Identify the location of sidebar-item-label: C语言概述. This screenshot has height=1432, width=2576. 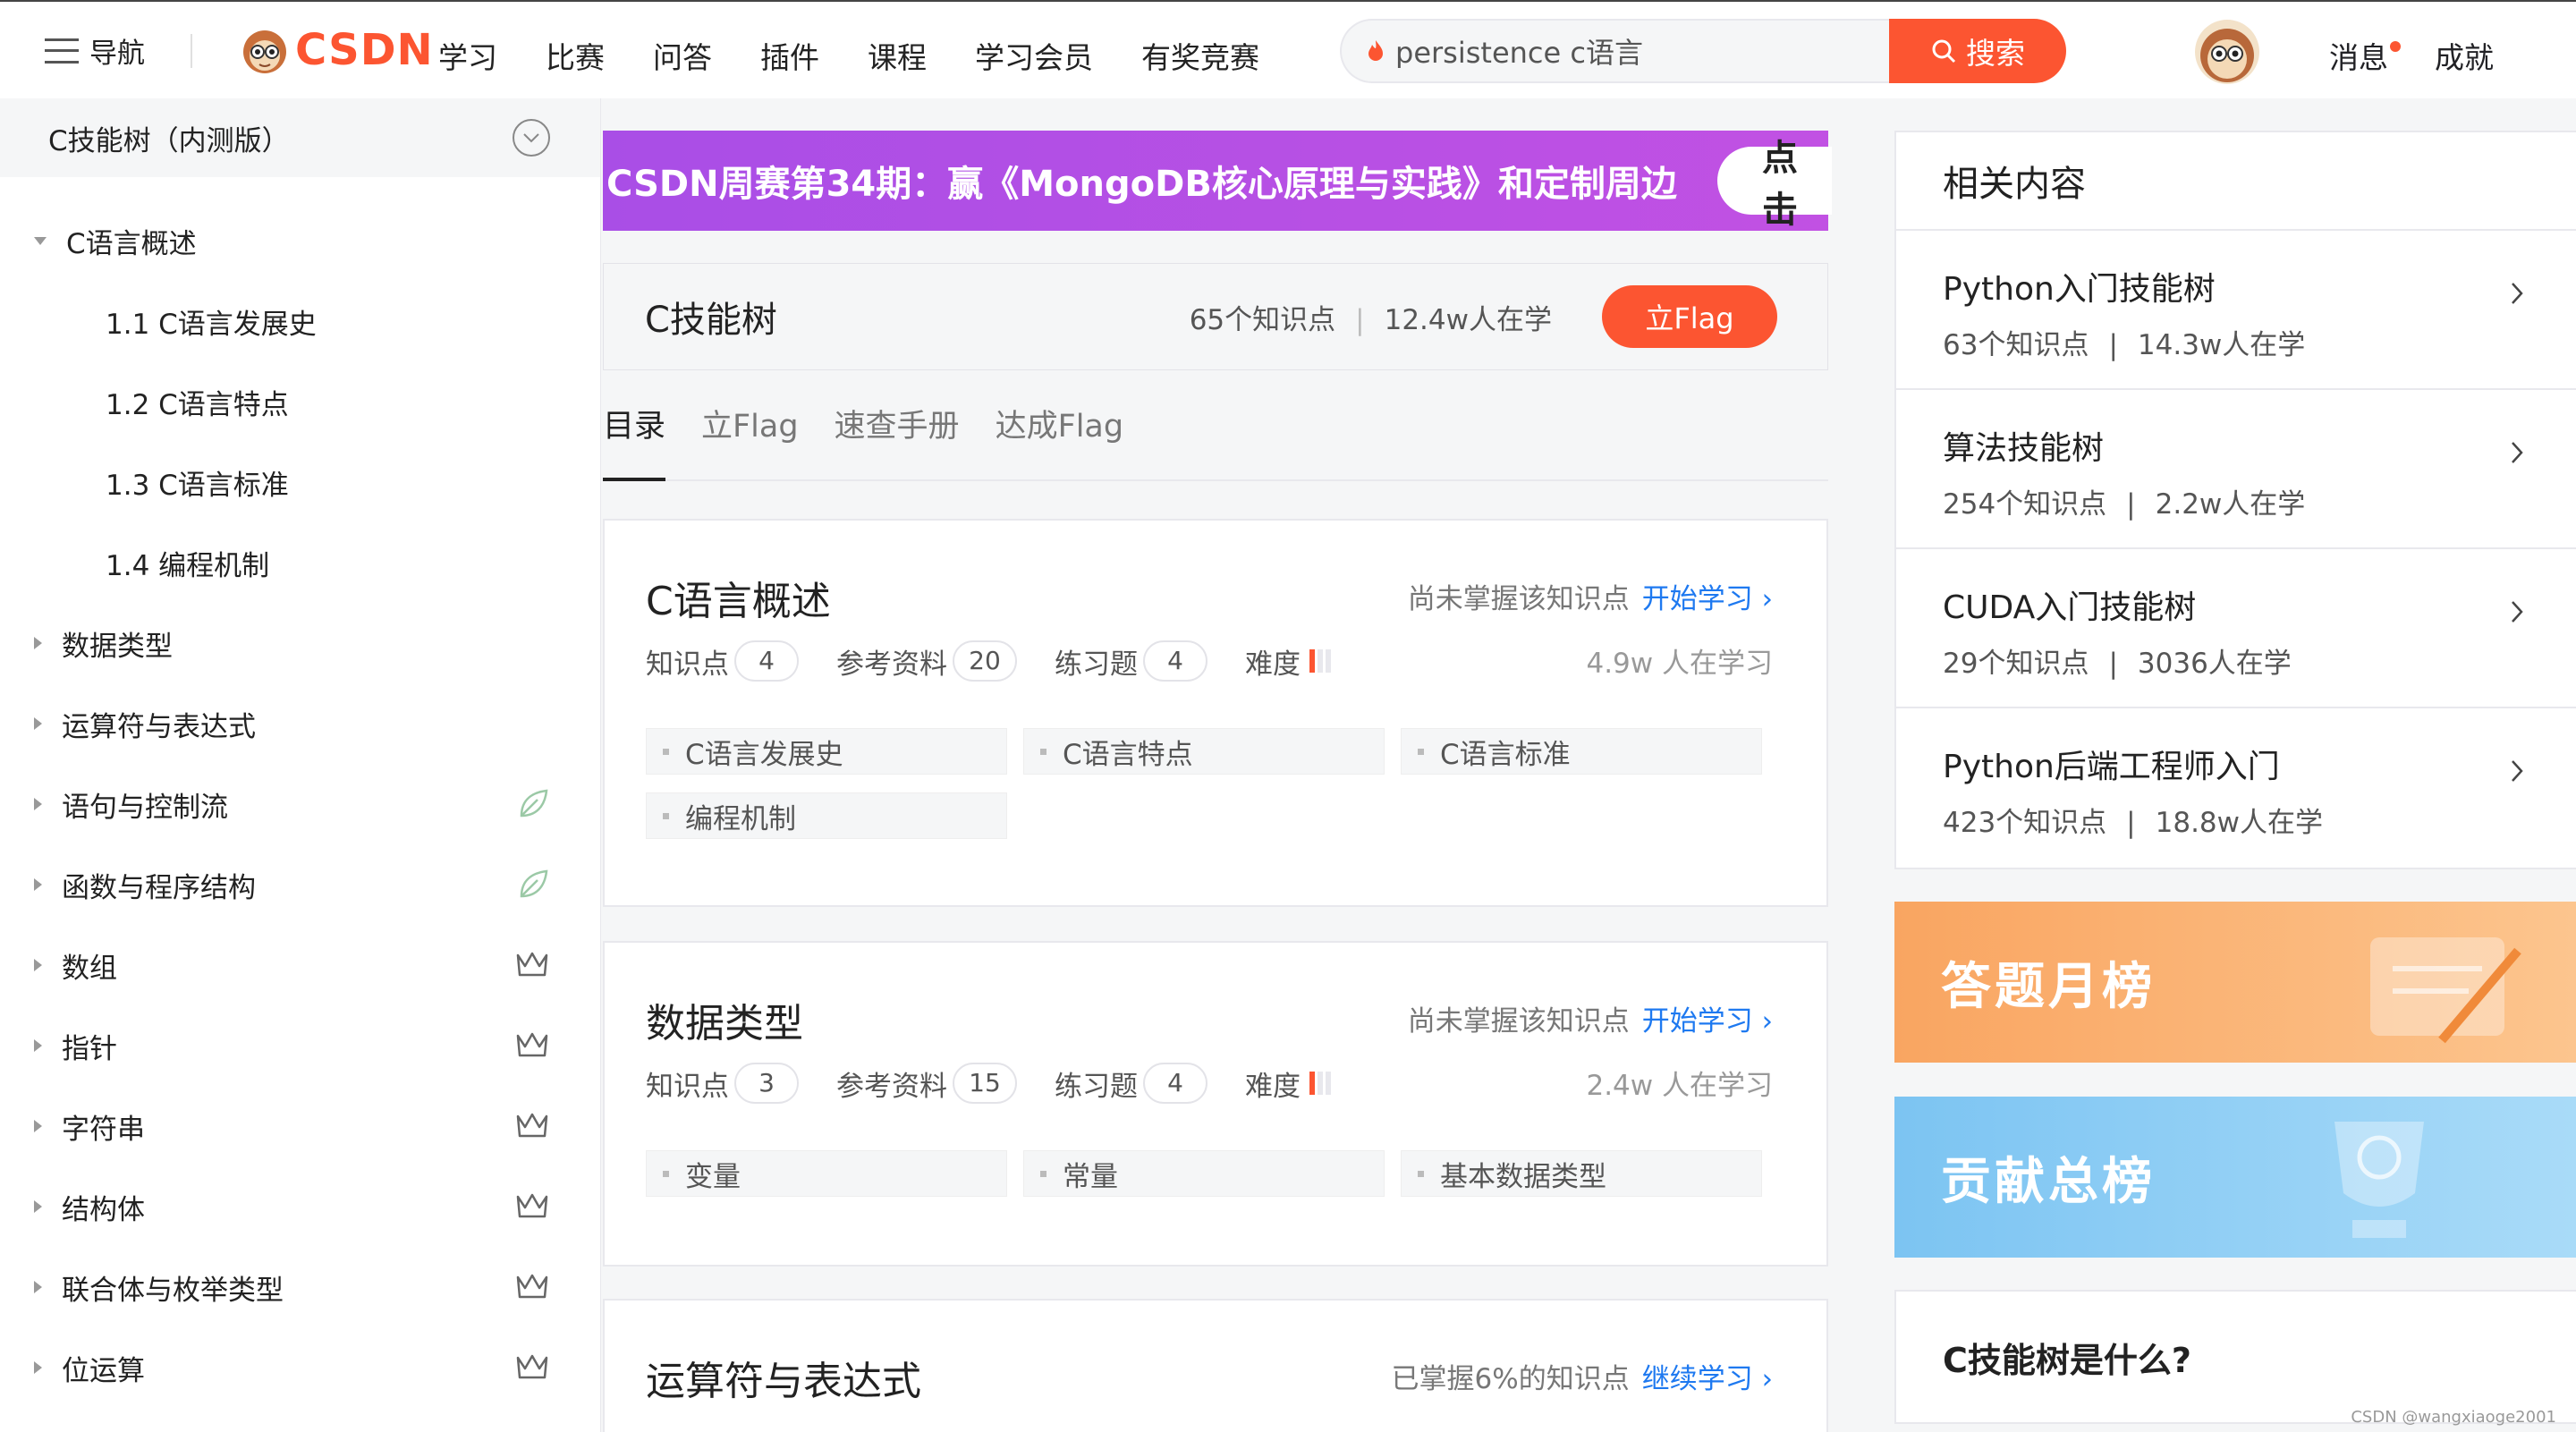
(131, 243).